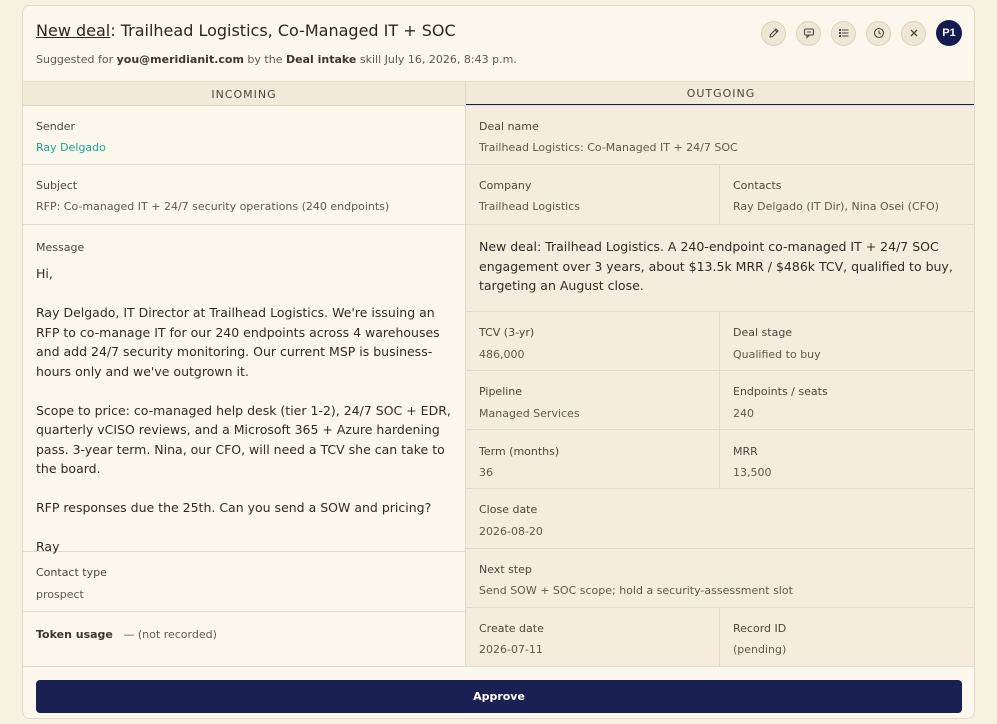  I want to click on token-usage: Token usage — (not recorded), so click(126, 634).